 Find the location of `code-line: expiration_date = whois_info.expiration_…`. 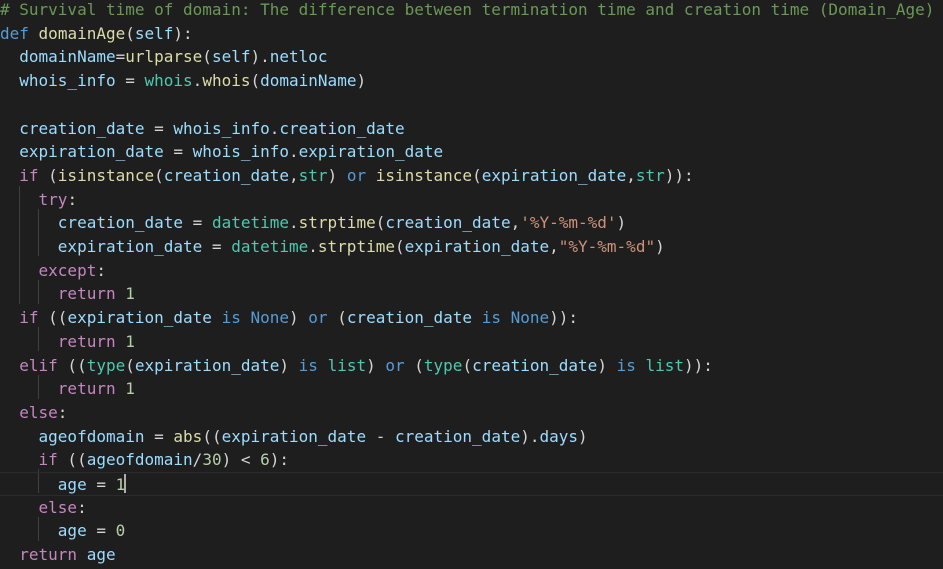

code-line: expiration_date = whois_info.expiration_… is located at coordinates (221, 152).